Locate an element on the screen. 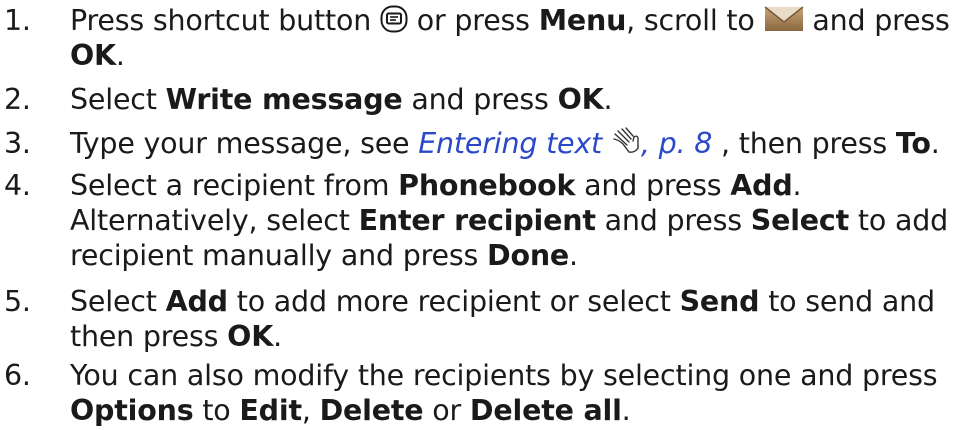 The image size is (977, 430). step-line: OK. is located at coordinates (510, 55).